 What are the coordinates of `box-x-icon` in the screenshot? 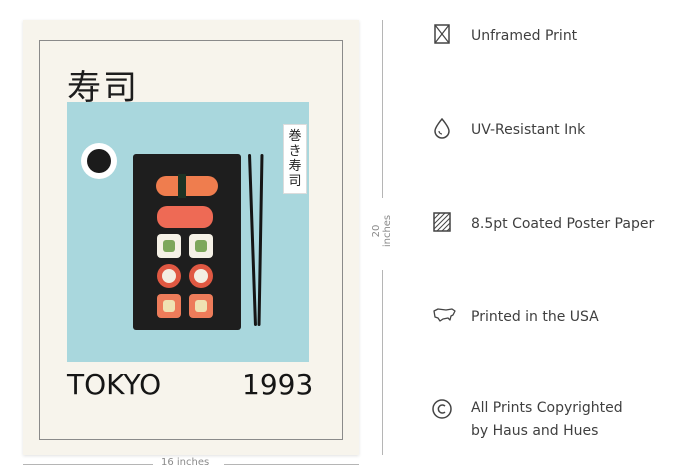 It's located at (442, 34).